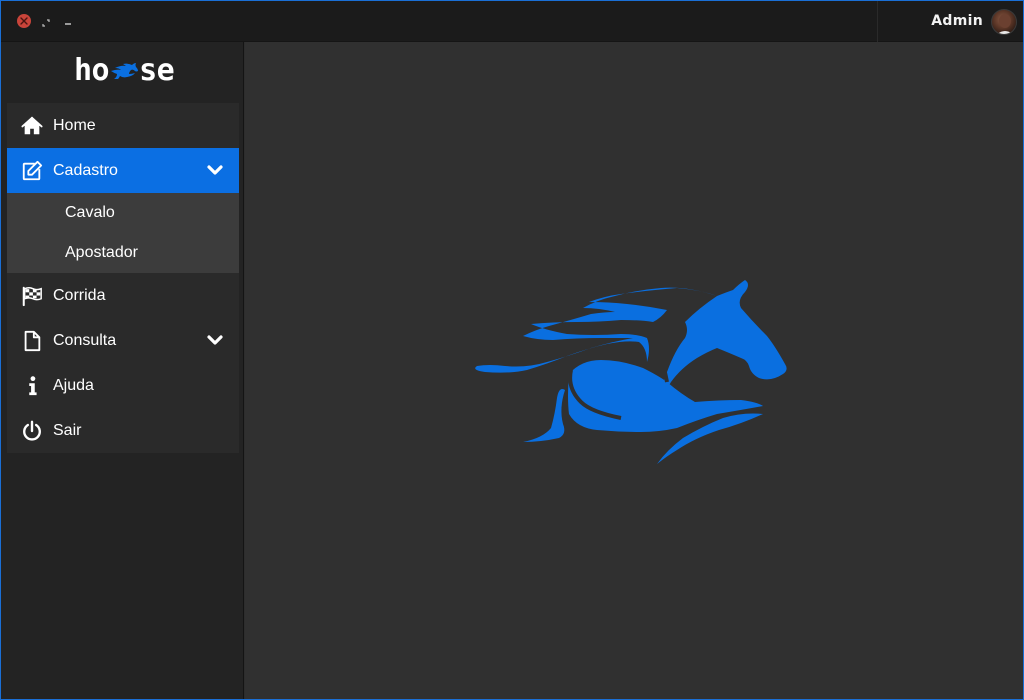  I want to click on menu-item-label: Sair, so click(67, 430).